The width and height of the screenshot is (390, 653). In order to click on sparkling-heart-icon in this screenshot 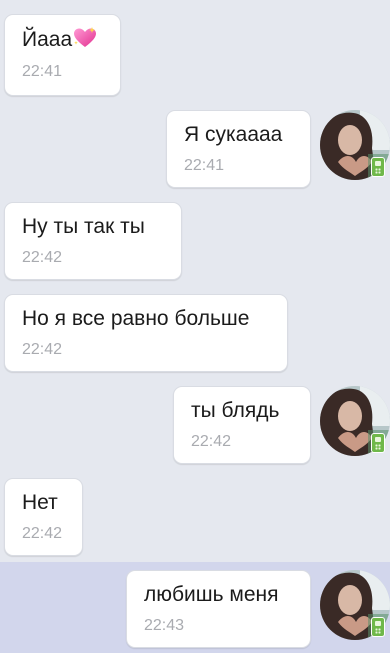, I will do `click(85, 38)`.